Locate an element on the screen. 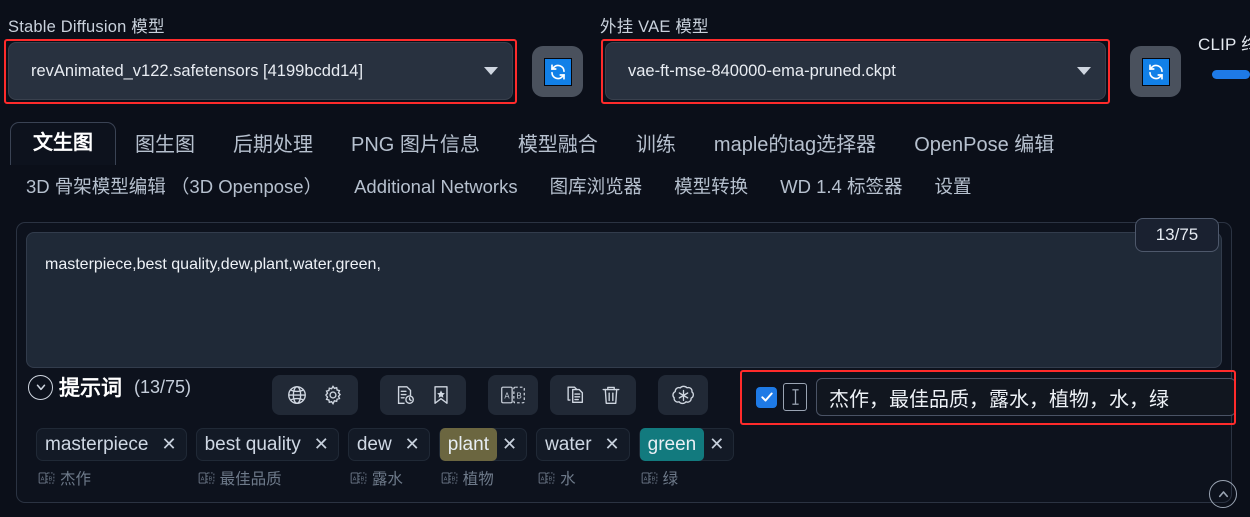 This screenshot has height=517, width=1250. tag-translation-label: 绿 is located at coordinates (670, 479).